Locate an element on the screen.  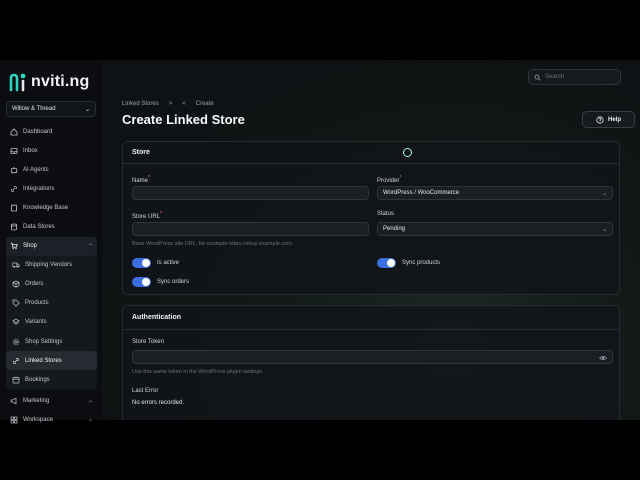
truck-icon is located at coordinates (16, 265).